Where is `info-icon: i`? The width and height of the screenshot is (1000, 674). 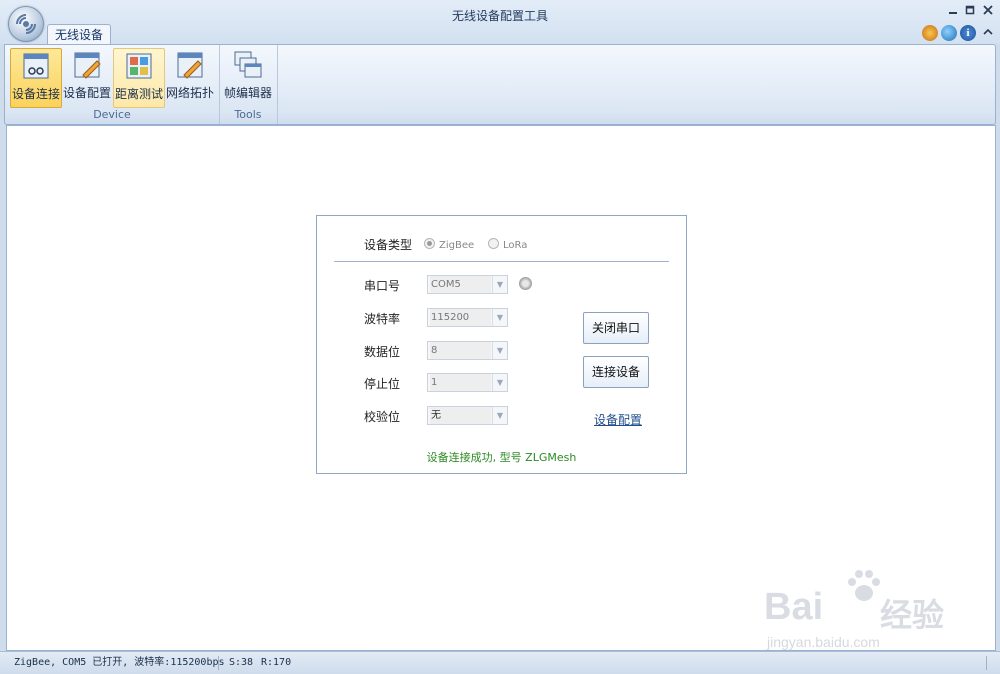 info-icon: i is located at coordinates (968, 33).